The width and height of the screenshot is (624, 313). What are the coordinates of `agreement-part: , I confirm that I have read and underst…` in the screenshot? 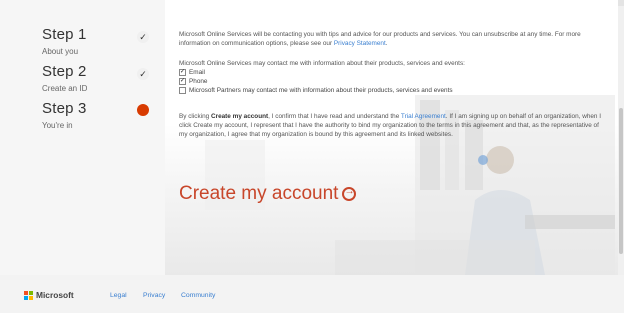 It's located at (334, 116).